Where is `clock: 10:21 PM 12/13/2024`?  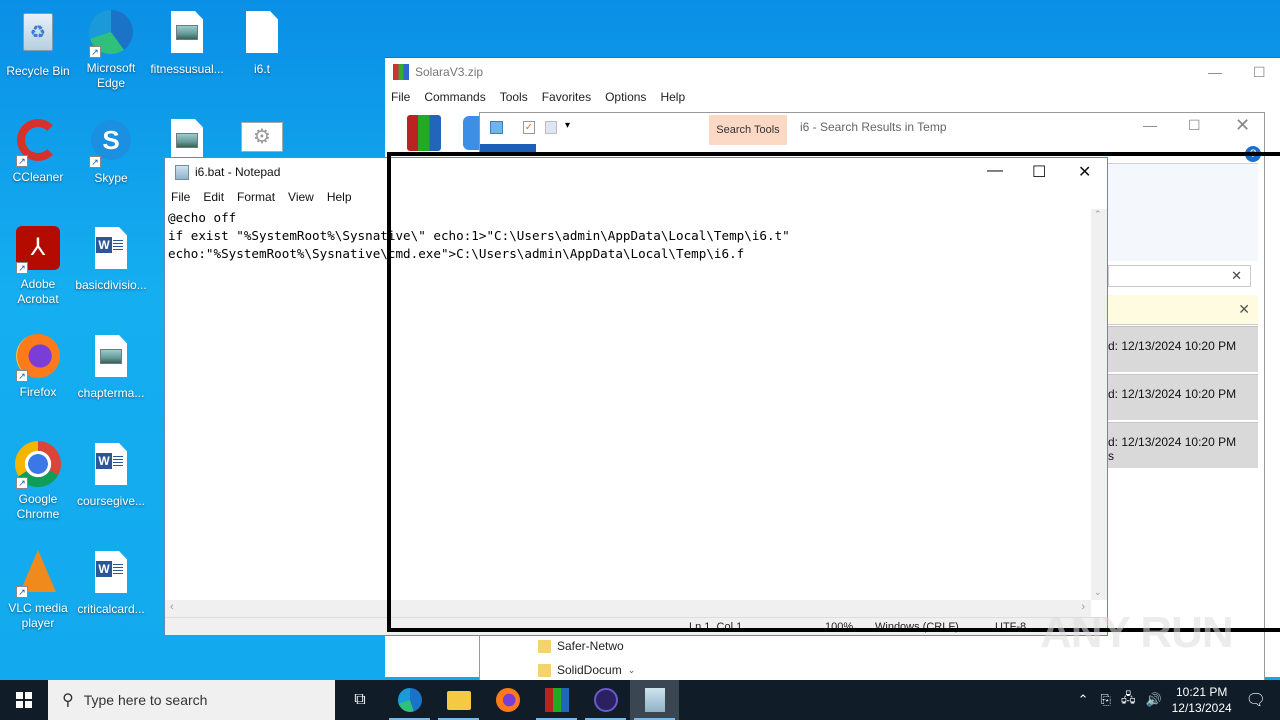 clock: 10:21 PM 12/13/2024 is located at coordinates (1202, 700).